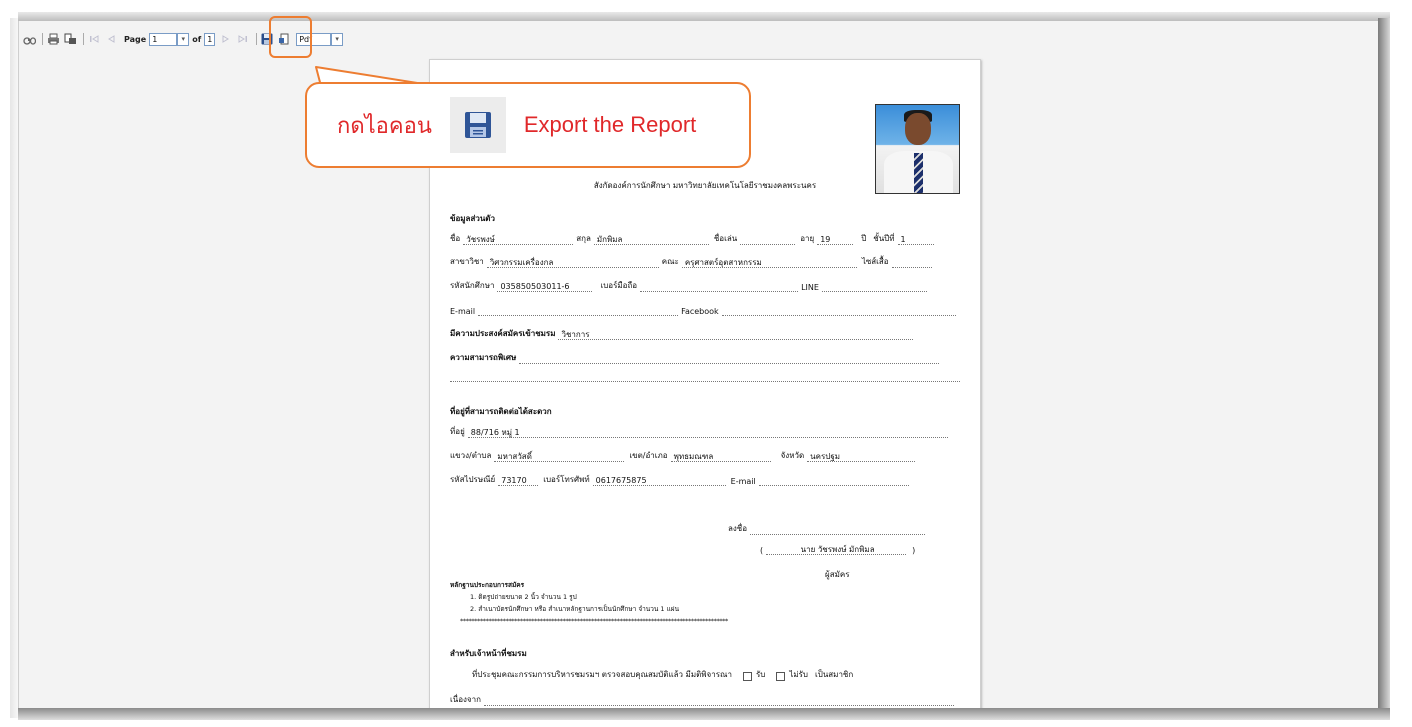  Describe the element at coordinates (472, 218) in the screenshot. I see `section-personal-heading: ข้อมูลส่วนตัว` at that location.